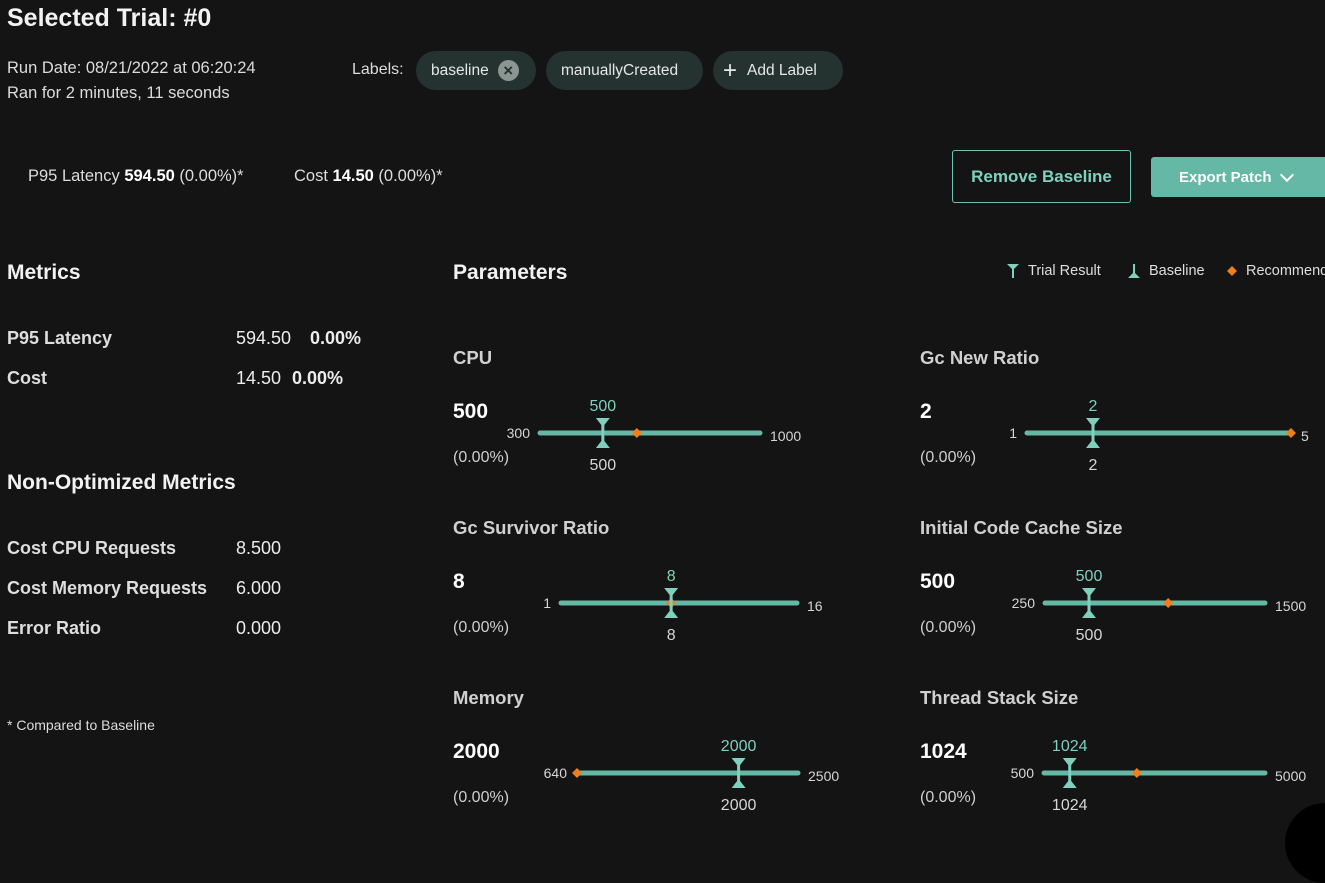 This screenshot has width=1325, height=883. I want to click on label-chip-manually-created: manuallyCreated, so click(624, 70).